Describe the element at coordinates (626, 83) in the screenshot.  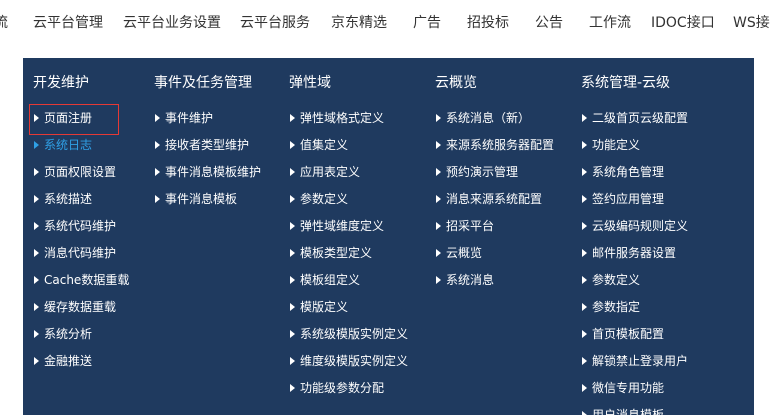
I see `column-title: 系统管理-云级` at that location.